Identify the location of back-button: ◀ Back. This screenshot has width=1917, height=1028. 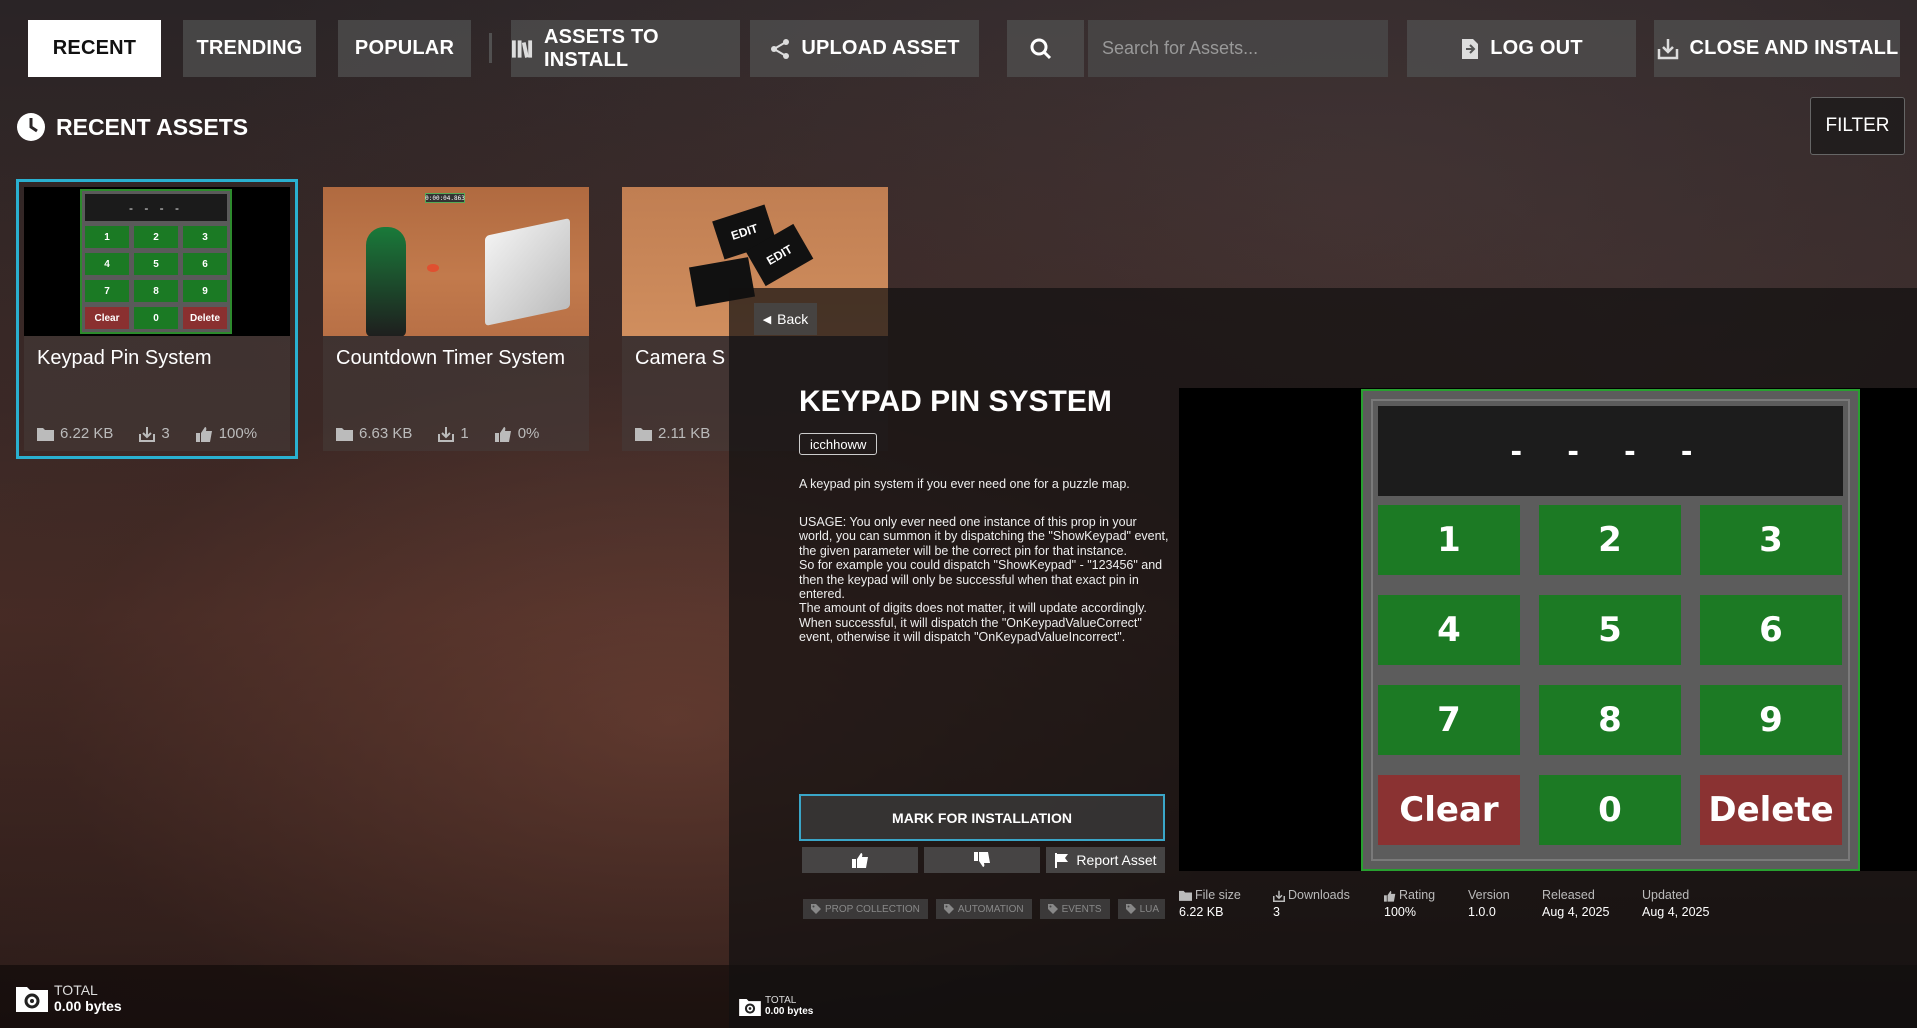
(785, 319).